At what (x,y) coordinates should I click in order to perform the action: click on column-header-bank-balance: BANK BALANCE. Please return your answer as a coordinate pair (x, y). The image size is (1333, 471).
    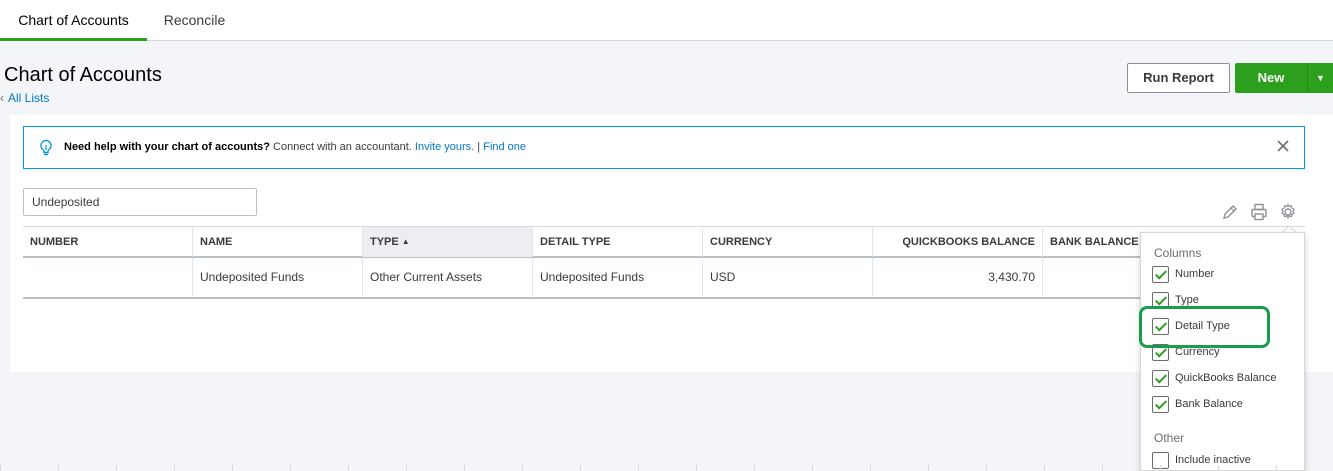
    Looking at the image, I should click on (1093, 242).